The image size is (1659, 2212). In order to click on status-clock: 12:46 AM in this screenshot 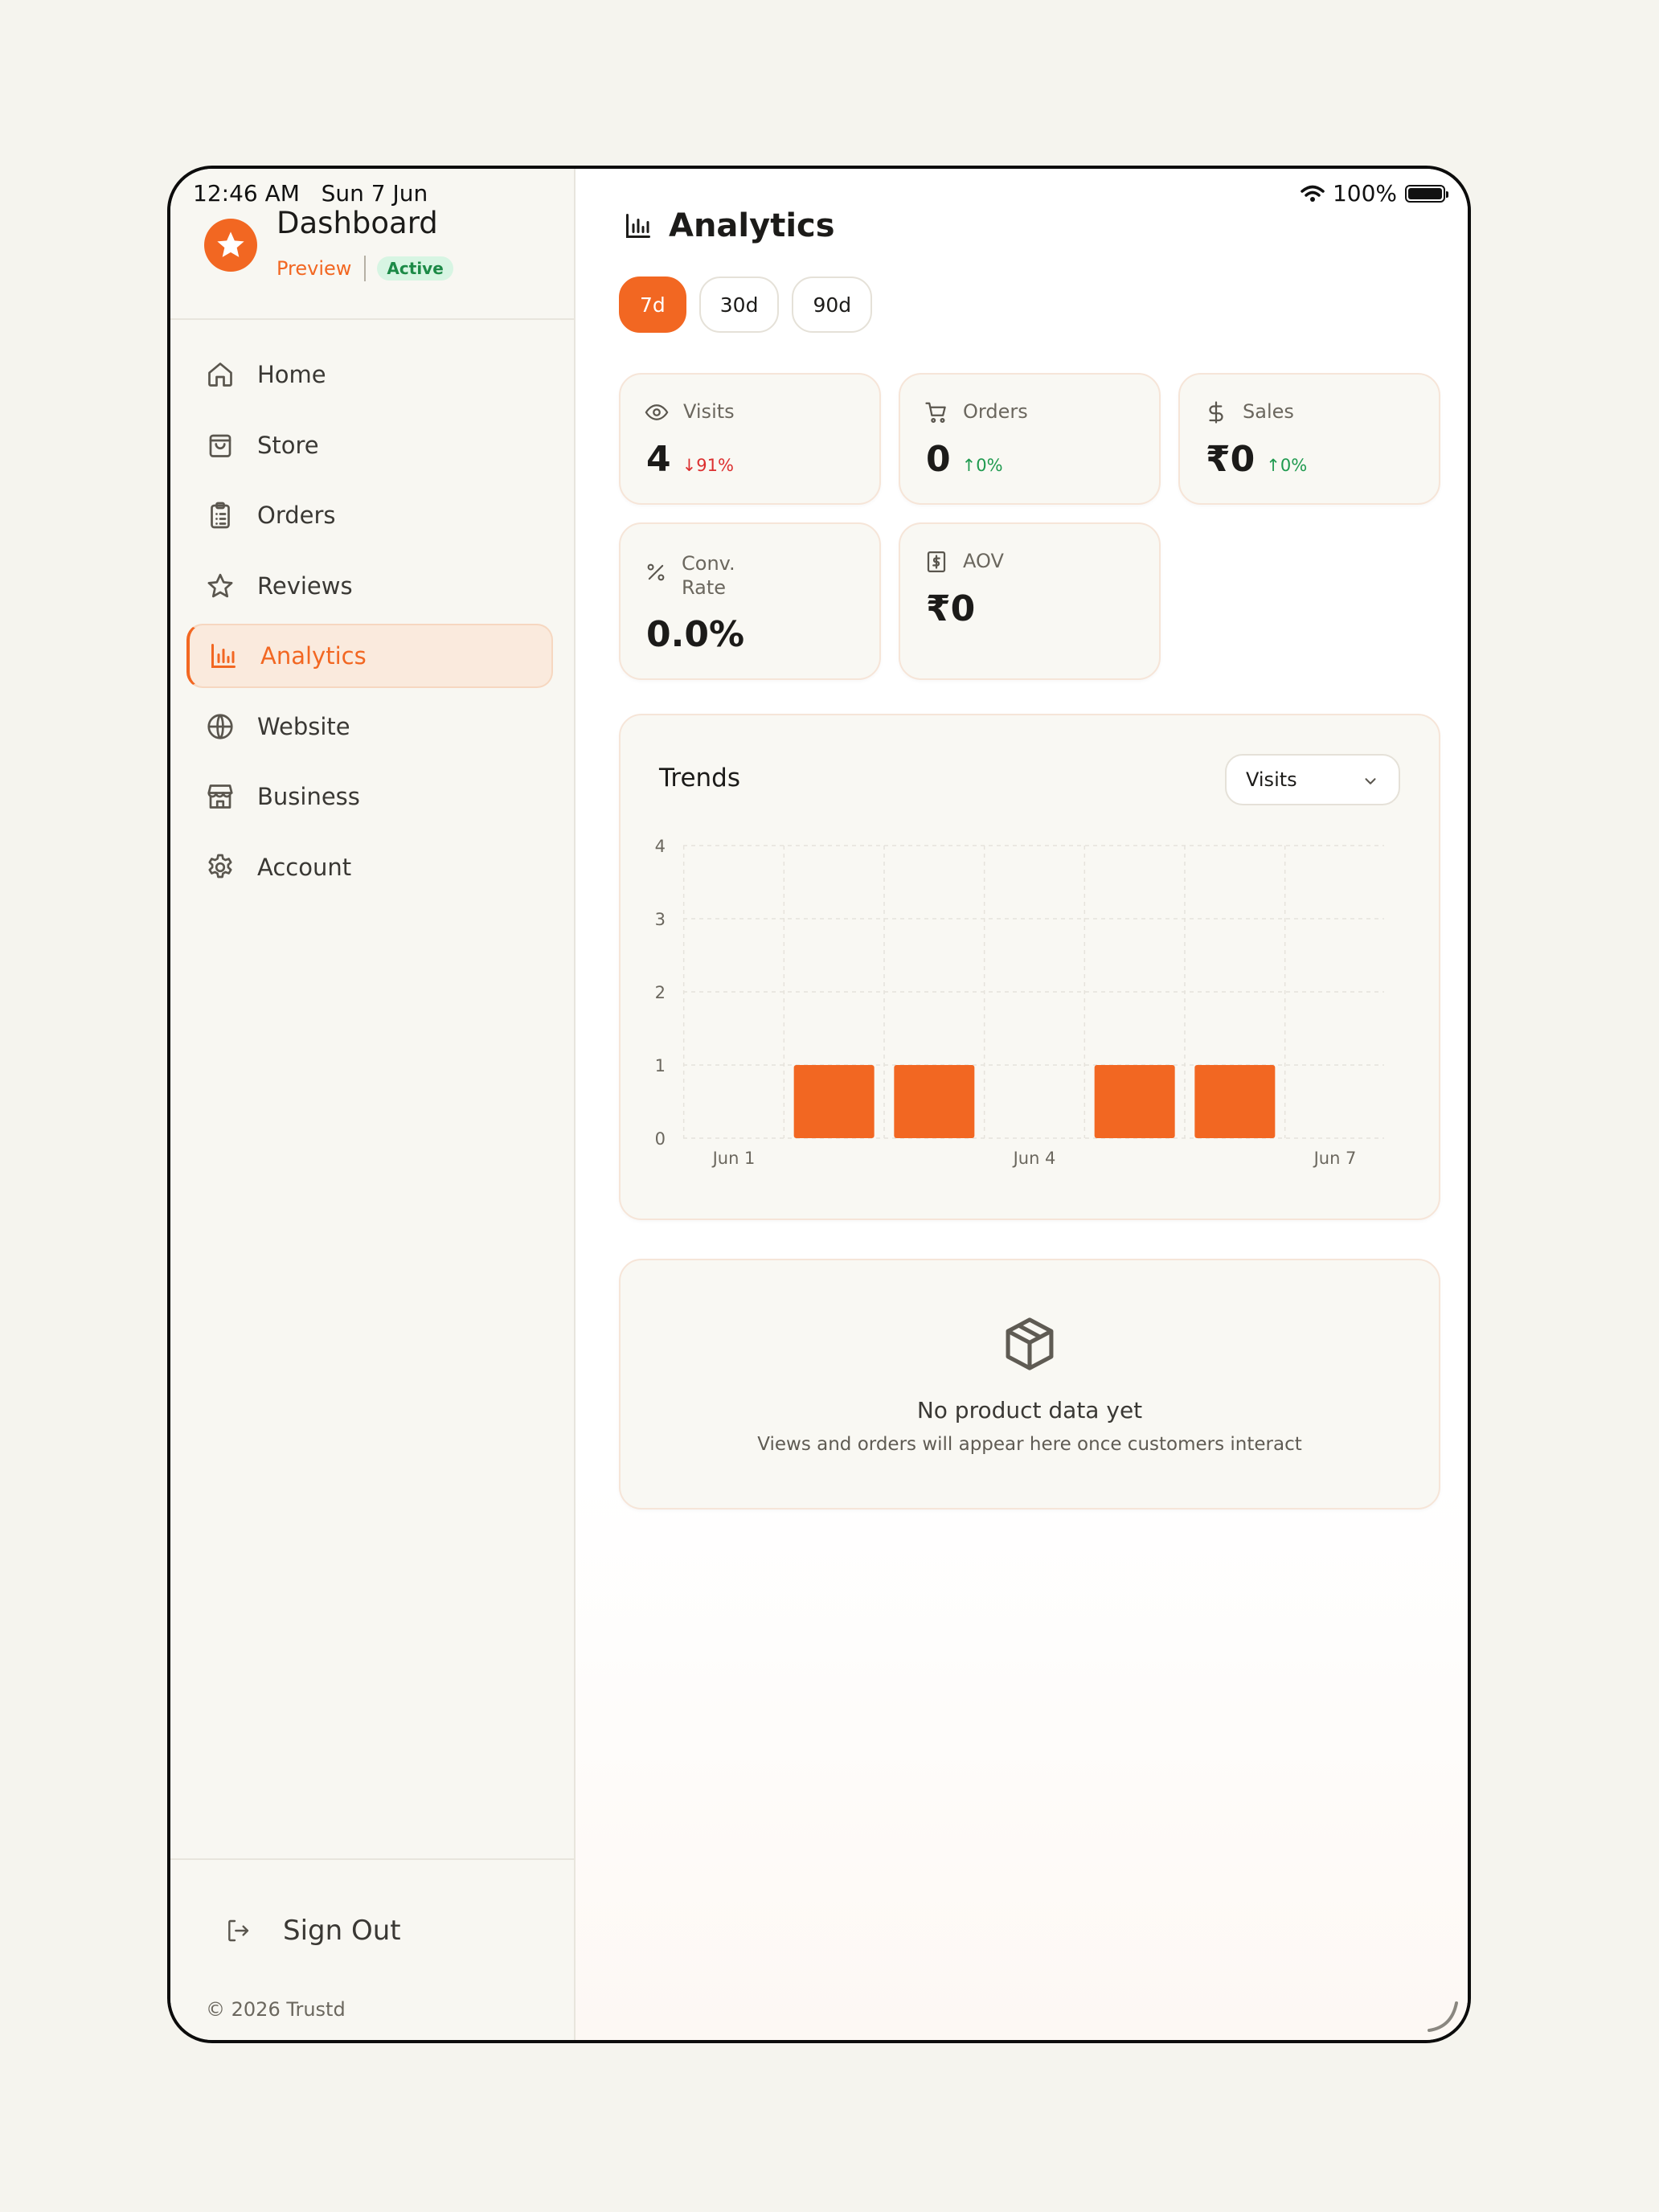, I will do `click(246, 193)`.